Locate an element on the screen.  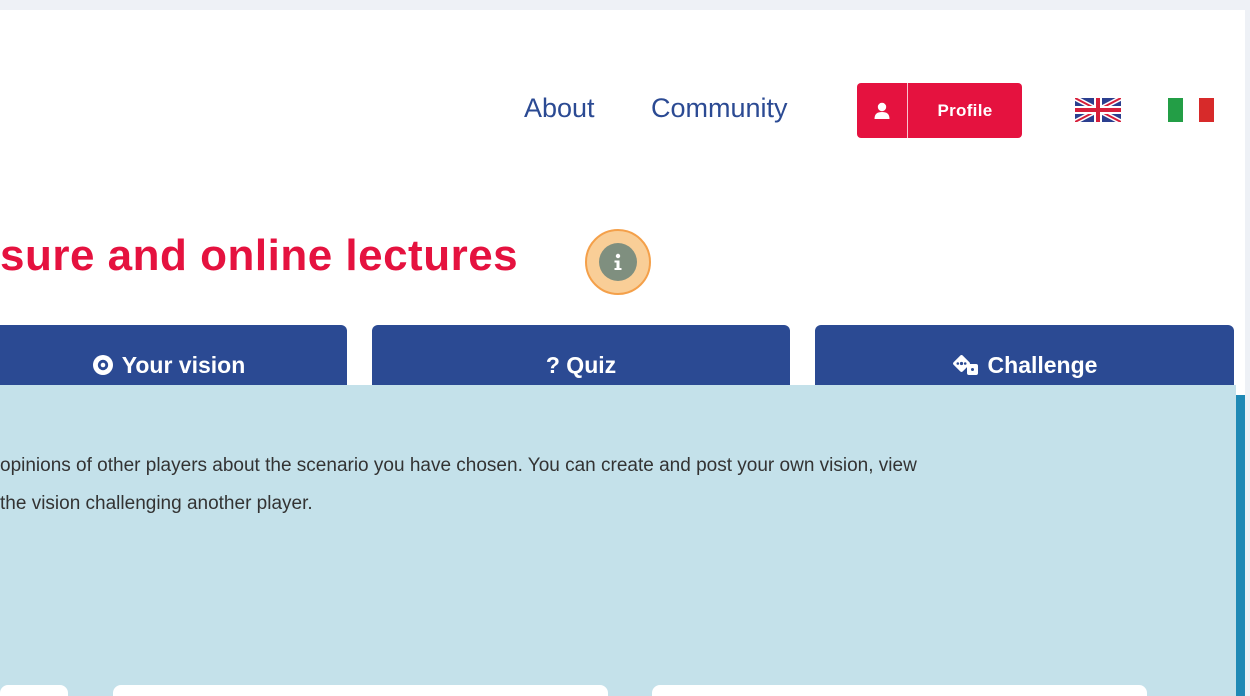
uk-flag-icon is located at coordinates (1098, 110).